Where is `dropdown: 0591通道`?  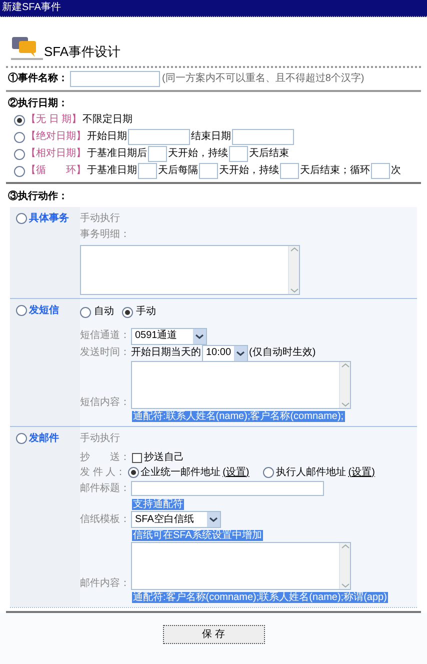 dropdown: 0591通道 is located at coordinates (169, 336).